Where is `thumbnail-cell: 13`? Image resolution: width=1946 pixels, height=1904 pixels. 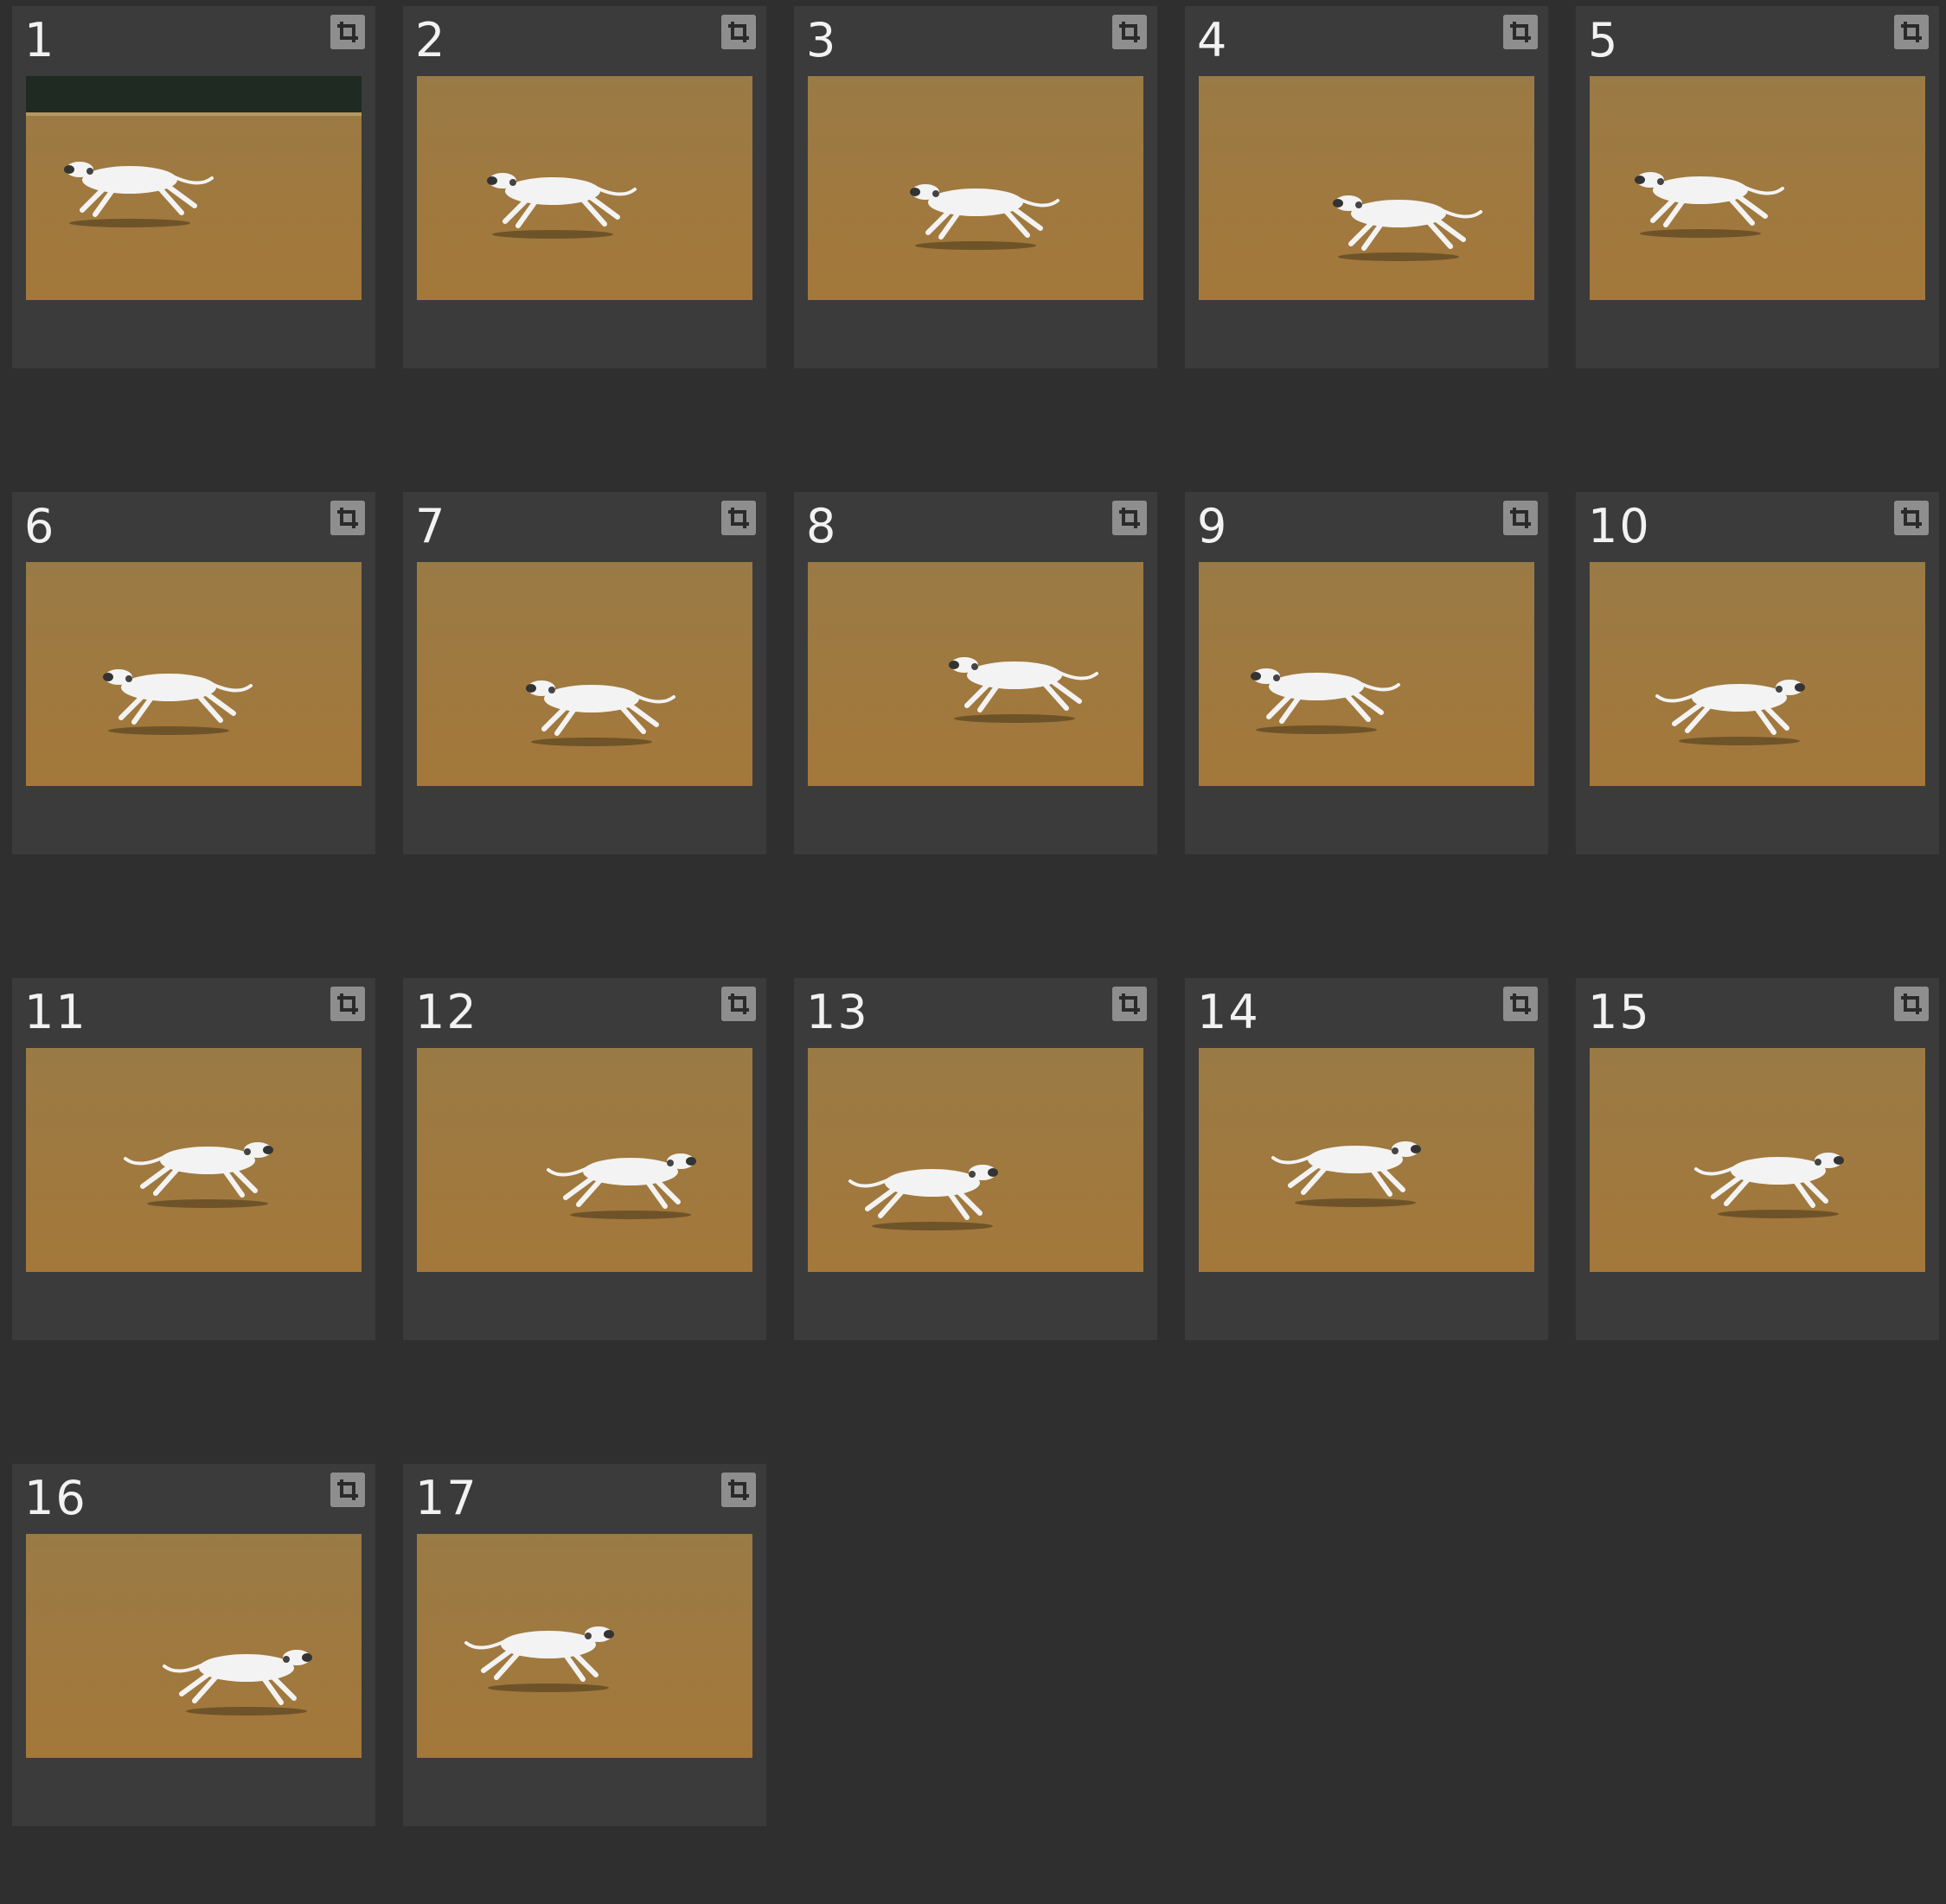
thumbnail-cell: 13 is located at coordinates (976, 1159).